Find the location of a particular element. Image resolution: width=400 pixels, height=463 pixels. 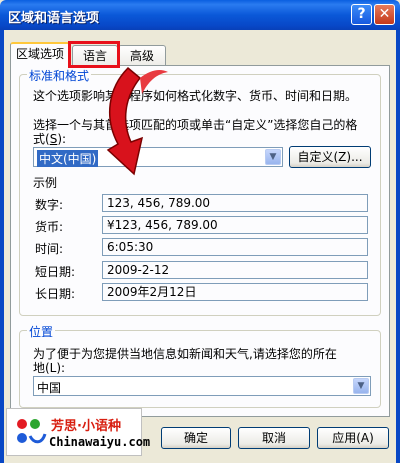

red-arrow-icon is located at coordinates (137, 121).